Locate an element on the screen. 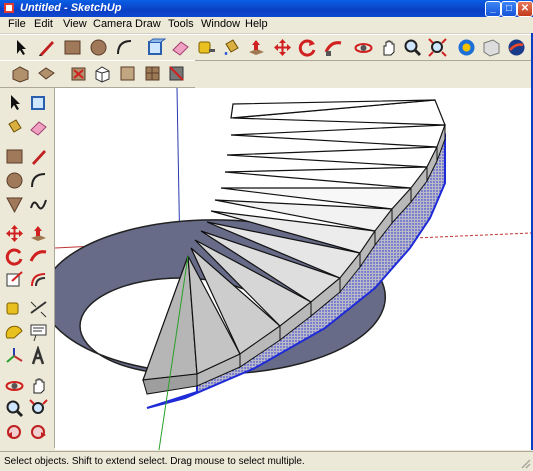 This screenshot has width=533, height=471. close-button: ✕ is located at coordinates (525, 9).